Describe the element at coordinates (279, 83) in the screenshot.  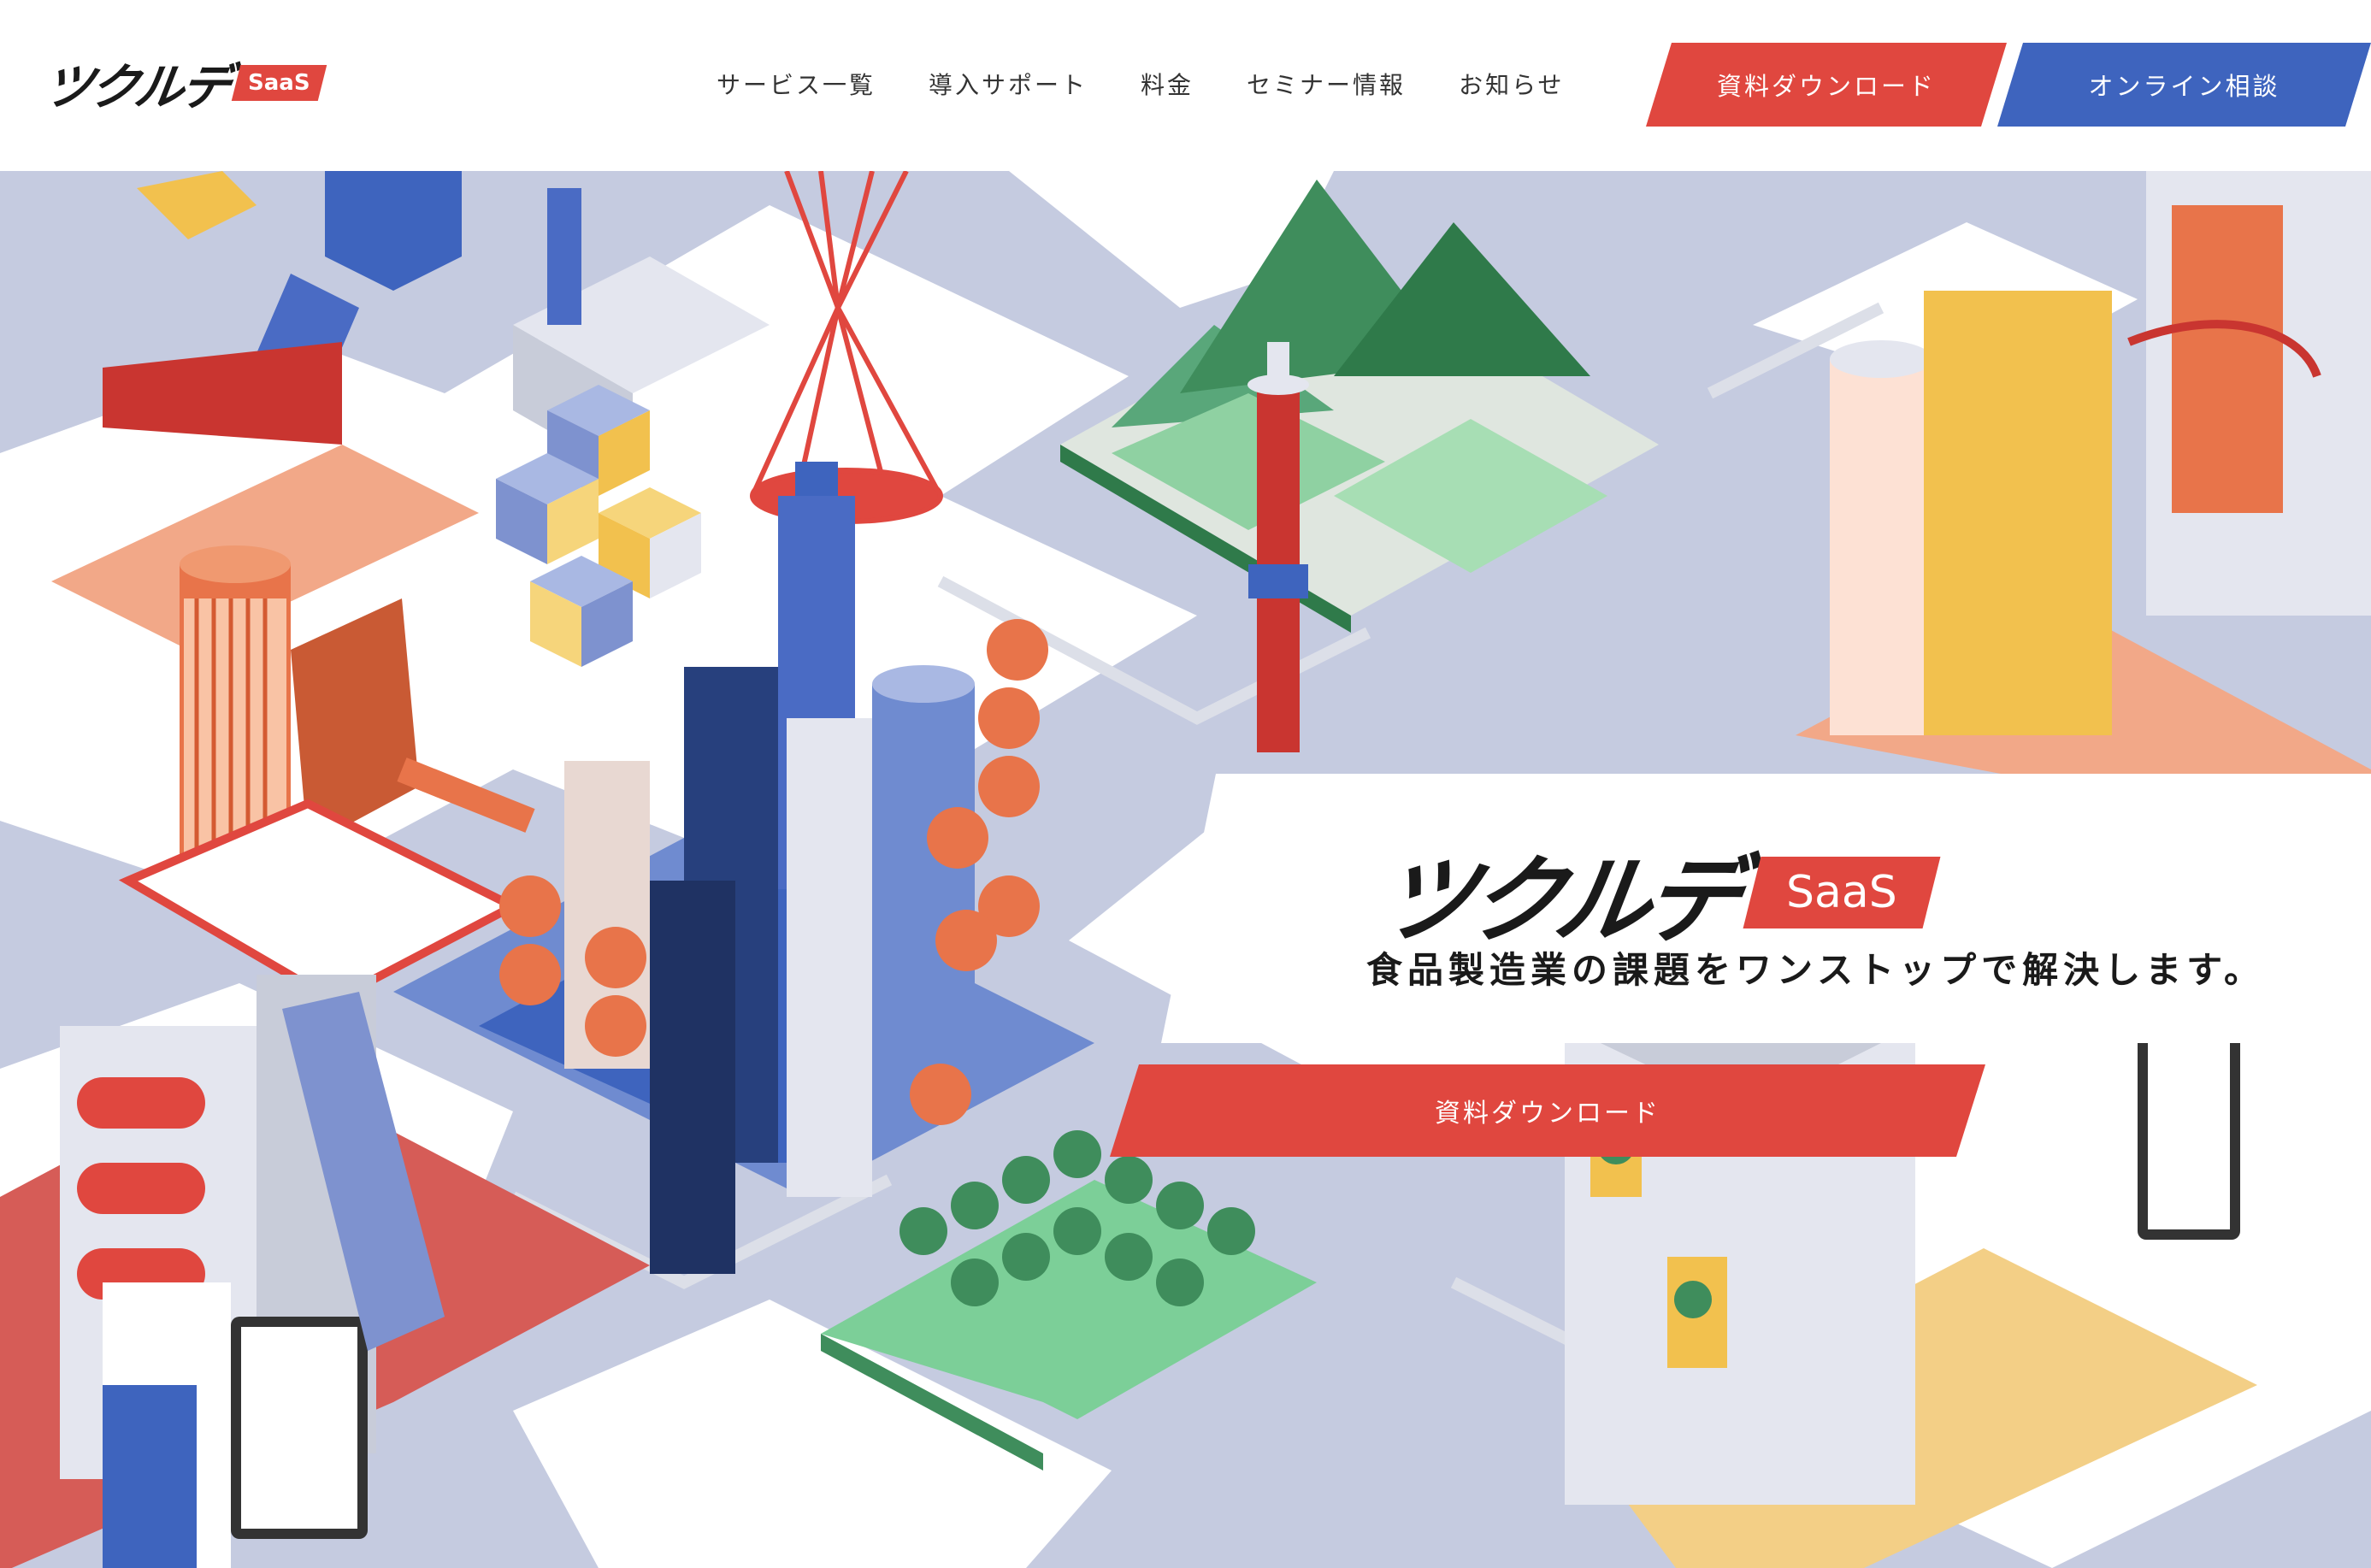
I see `logo-saas-badge: SaaS` at that location.